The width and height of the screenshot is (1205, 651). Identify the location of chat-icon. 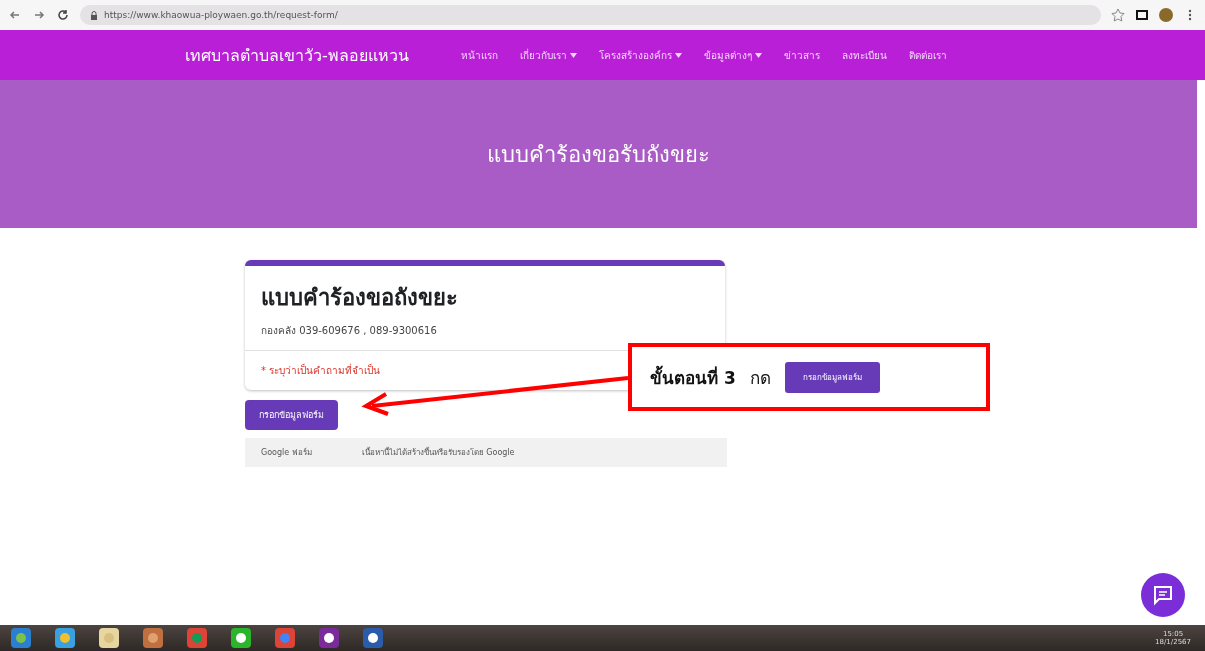
(1163, 595).